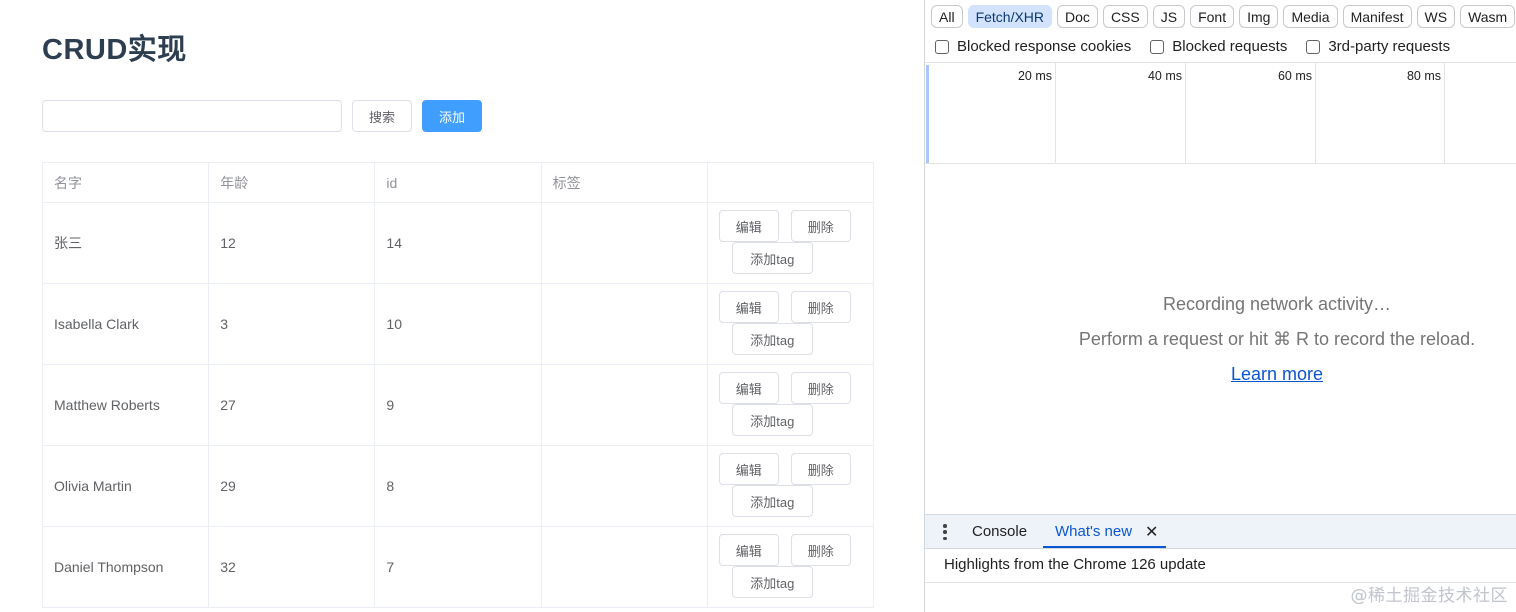  I want to click on tab-whats-new: What's new, so click(1093, 531).